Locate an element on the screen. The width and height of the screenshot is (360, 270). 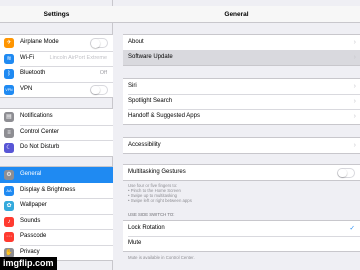
general-group-side-switch: Lock Rotation ✓ Mute is located at coordinates (241, 236).